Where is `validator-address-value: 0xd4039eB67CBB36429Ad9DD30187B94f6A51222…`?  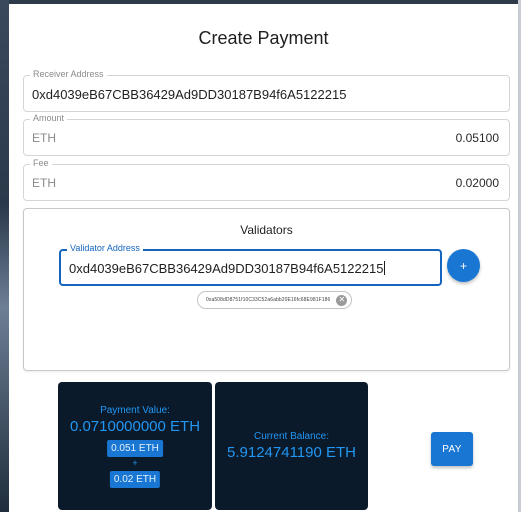 validator-address-value: 0xd4039eB67CBB36429Ad9DD30187B94f6A51222… is located at coordinates (227, 268).